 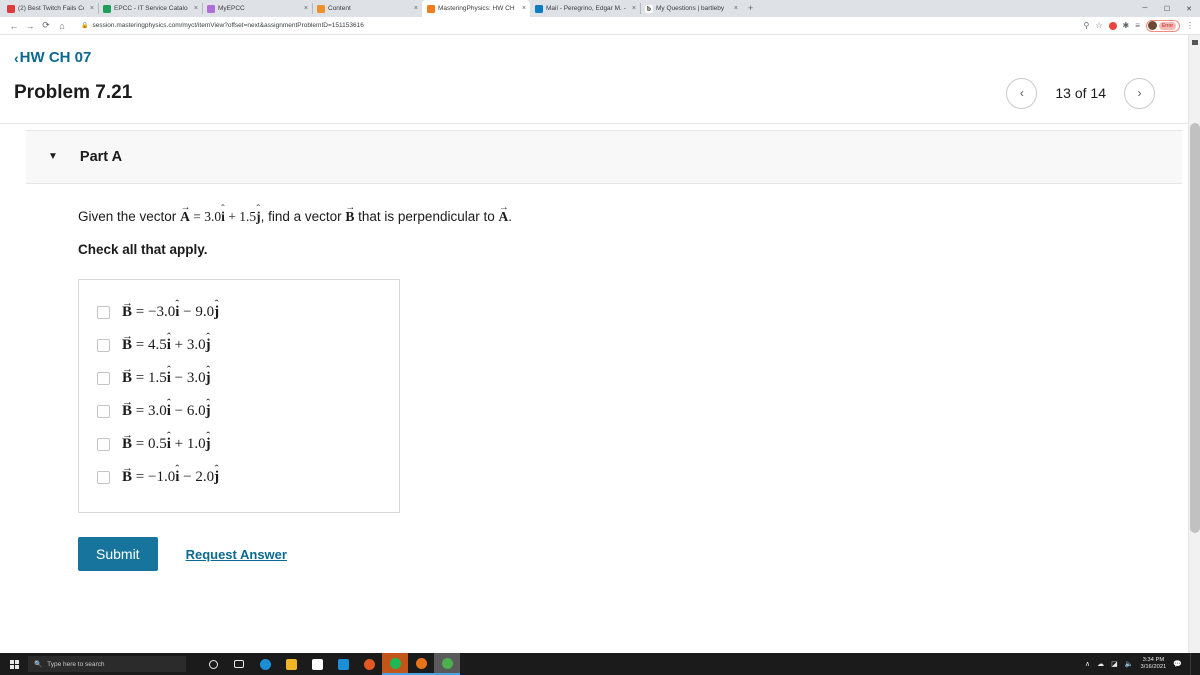 I want to click on option-label: → B = 0.5 ˆ i + 1.0 ˆ j, so click(x=166, y=440).